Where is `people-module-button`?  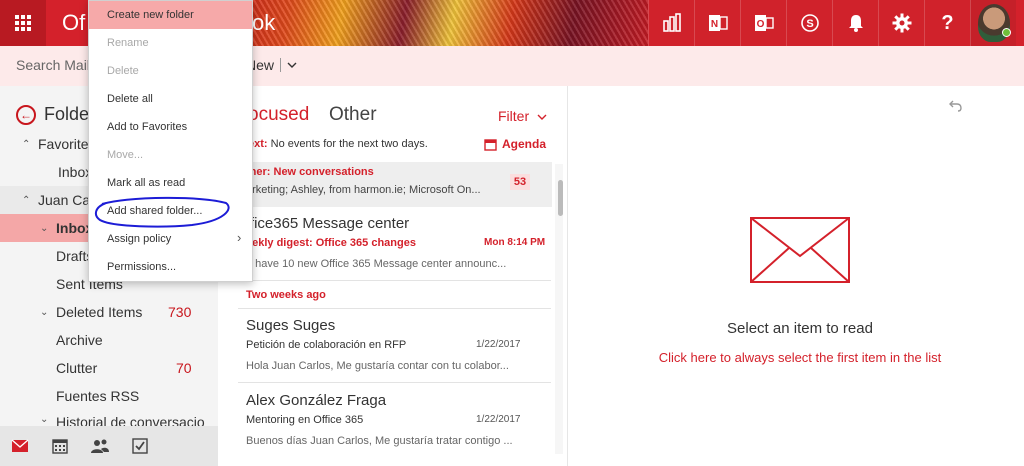 people-module-button is located at coordinates (100, 446).